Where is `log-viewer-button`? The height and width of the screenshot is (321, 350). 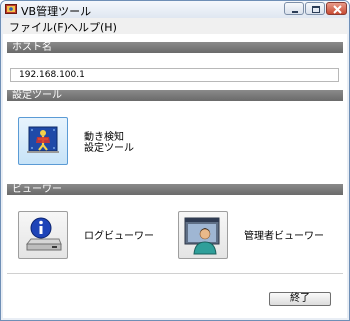
log-viewer-button is located at coordinates (43, 235).